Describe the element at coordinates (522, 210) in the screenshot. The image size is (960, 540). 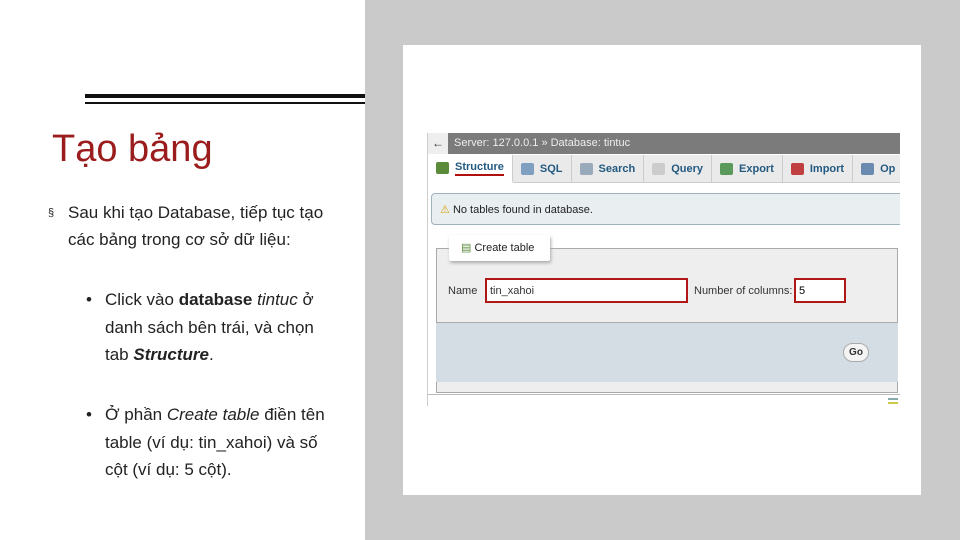
I see `notice-text: No tables found in database.` at that location.